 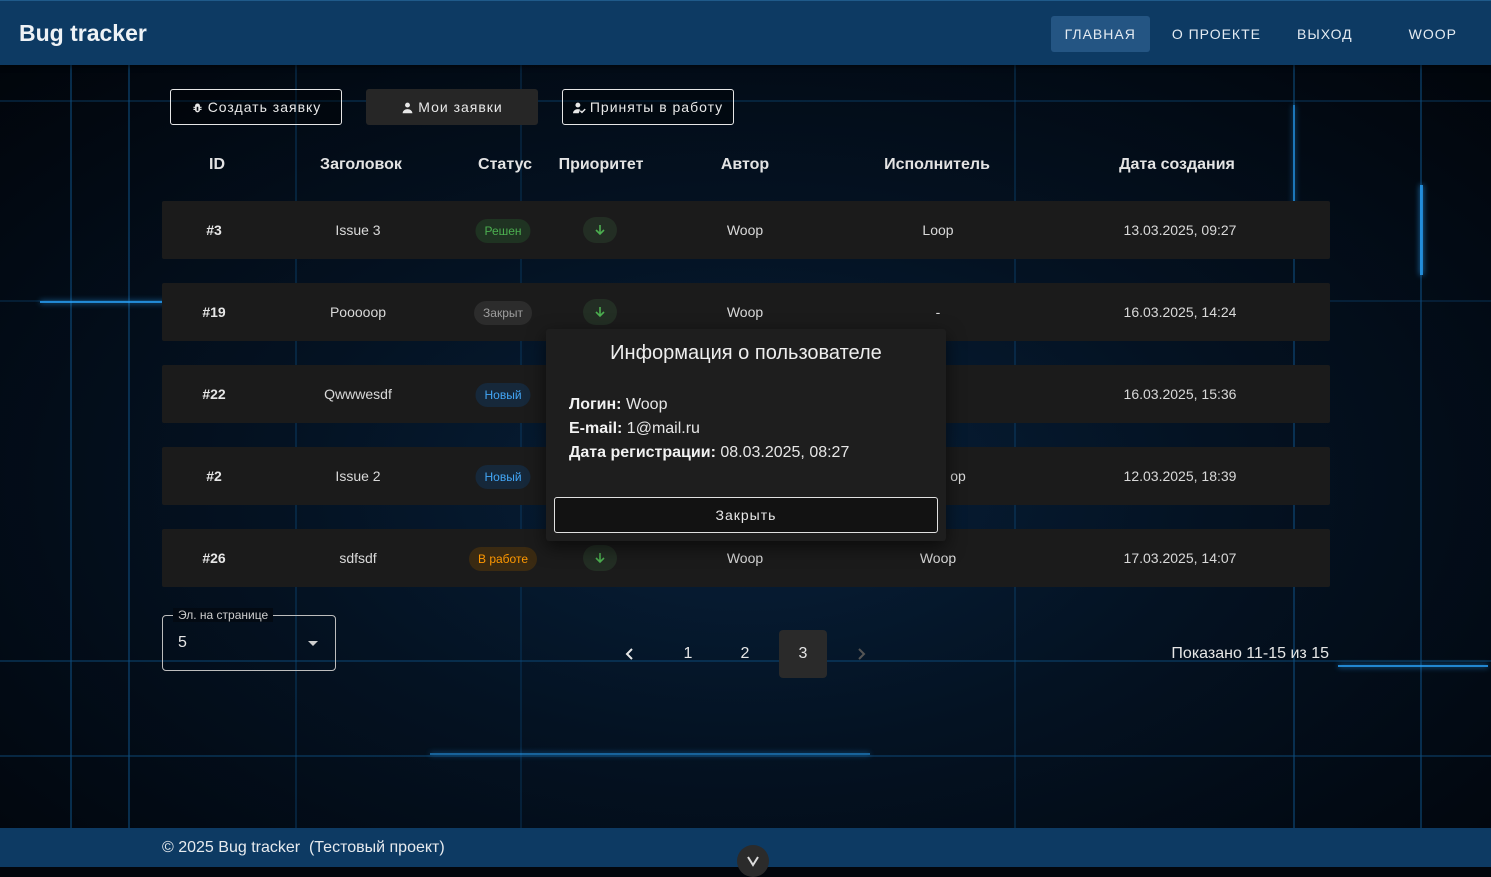 What do you see at coordinates (642, 452) in the screenshot?
I see `registration-label: Дата регистрации:` at bounding box center [642, 452].